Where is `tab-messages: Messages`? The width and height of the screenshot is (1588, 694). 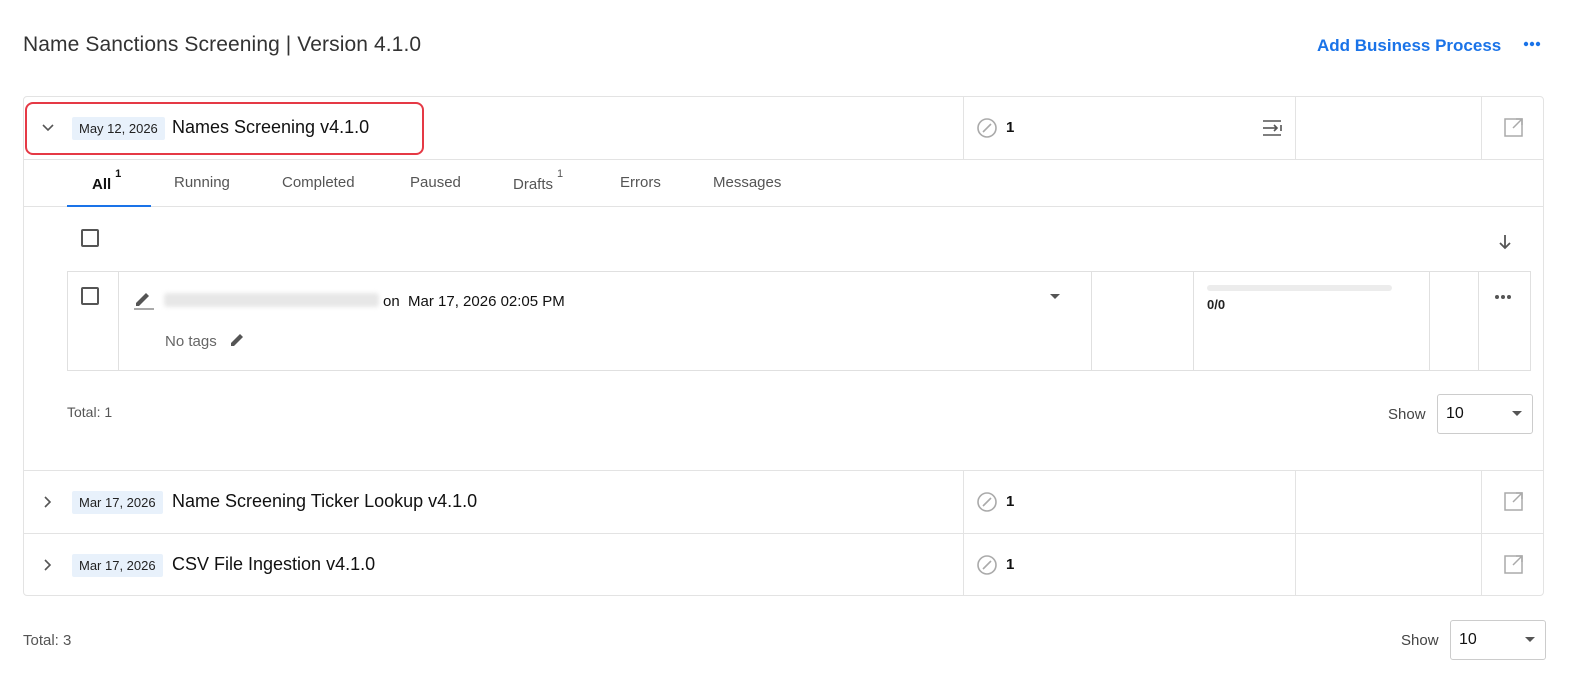
tab-messages: Messages is located at coordinates (747, 182).